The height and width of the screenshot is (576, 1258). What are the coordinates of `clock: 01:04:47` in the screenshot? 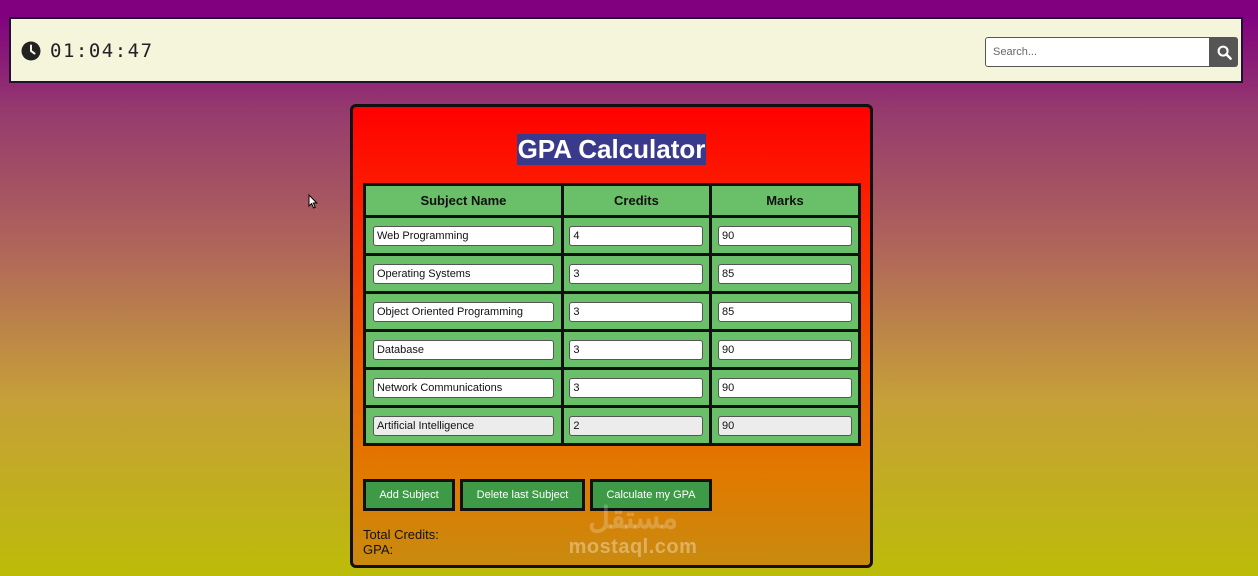 It's located at (87, 51).